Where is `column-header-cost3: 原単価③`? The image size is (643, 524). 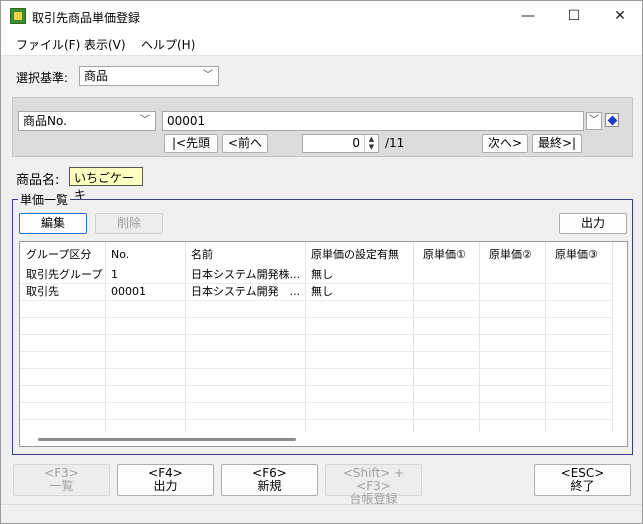 column-header-cost3: 原単価③ is located at coordinates (578, 254).